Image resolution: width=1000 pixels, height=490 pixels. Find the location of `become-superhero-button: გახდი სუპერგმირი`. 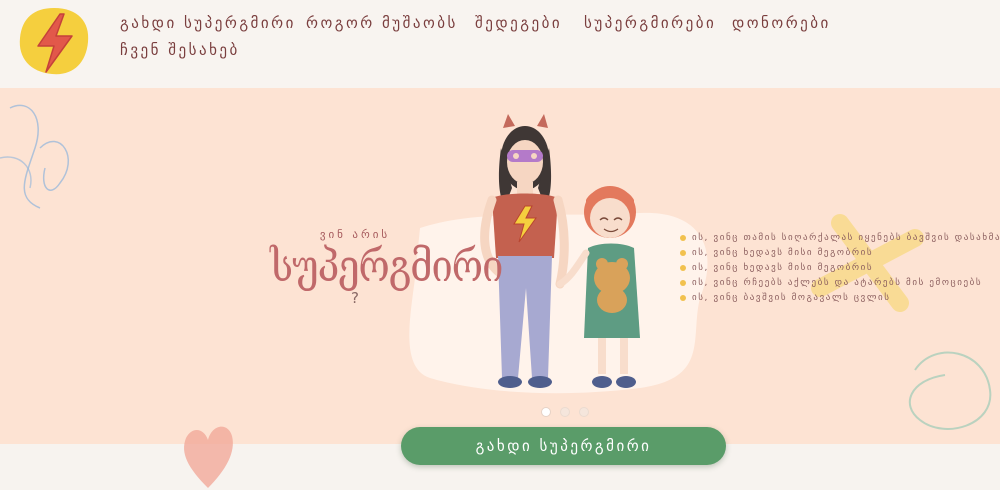

become-superhero-button: გახდი სუპერგმირი is located at coordinates (563, 446).